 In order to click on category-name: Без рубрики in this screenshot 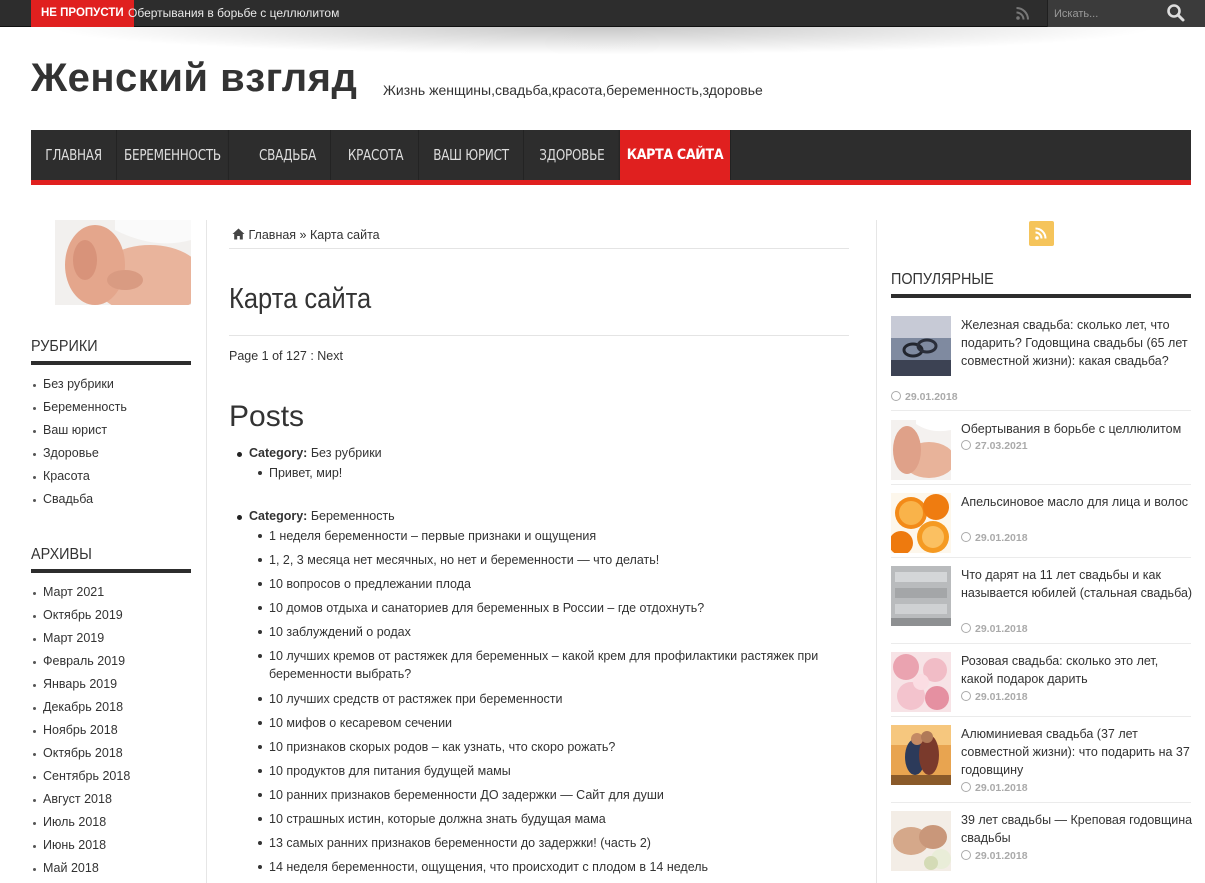, I will do `click(346, 453)`.